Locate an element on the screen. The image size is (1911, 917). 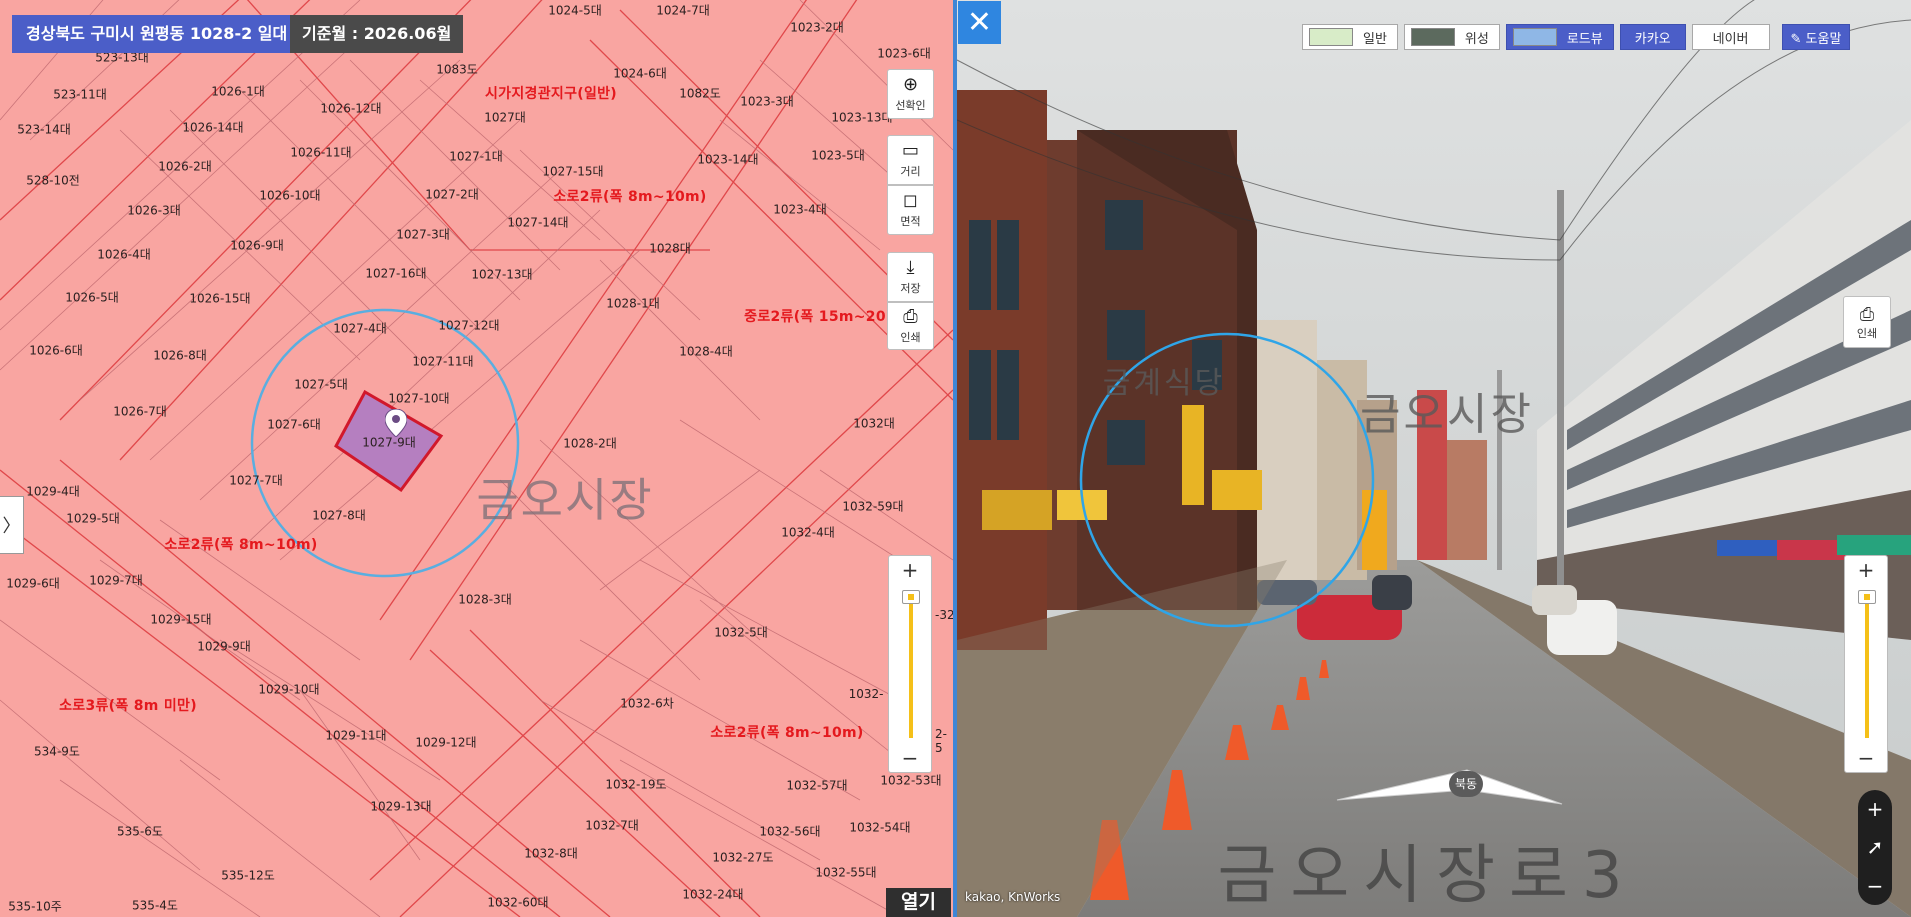
parcel-label: 1028-4대 is located at coordinates (706, 351).